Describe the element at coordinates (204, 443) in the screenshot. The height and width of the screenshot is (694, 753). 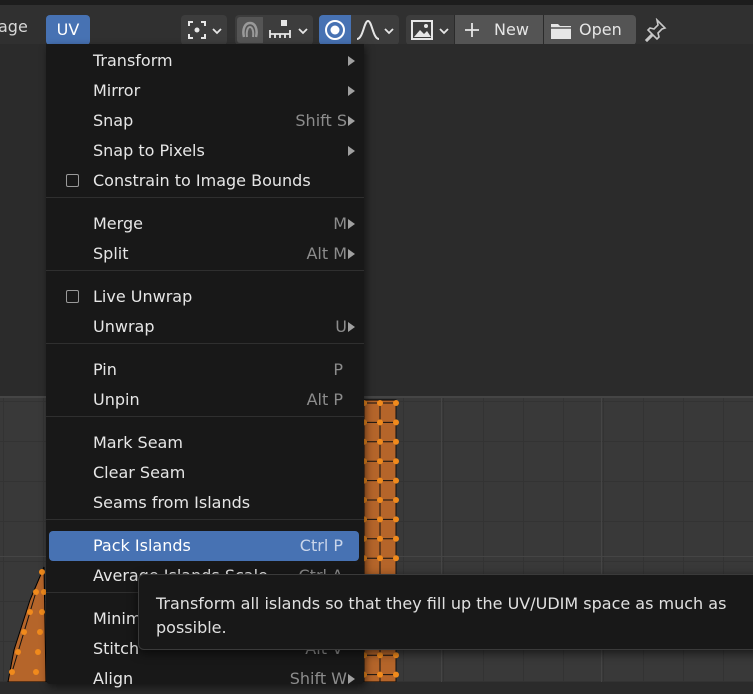
I see `menu-item-mark-seam: Mark Seam` at that location.